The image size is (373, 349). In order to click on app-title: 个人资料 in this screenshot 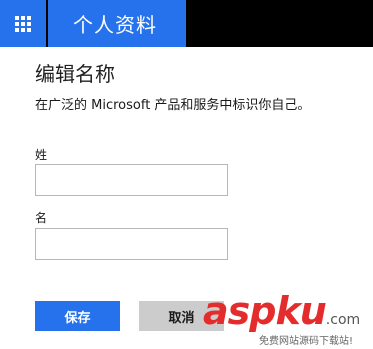, I will do `click(115, 25)`.